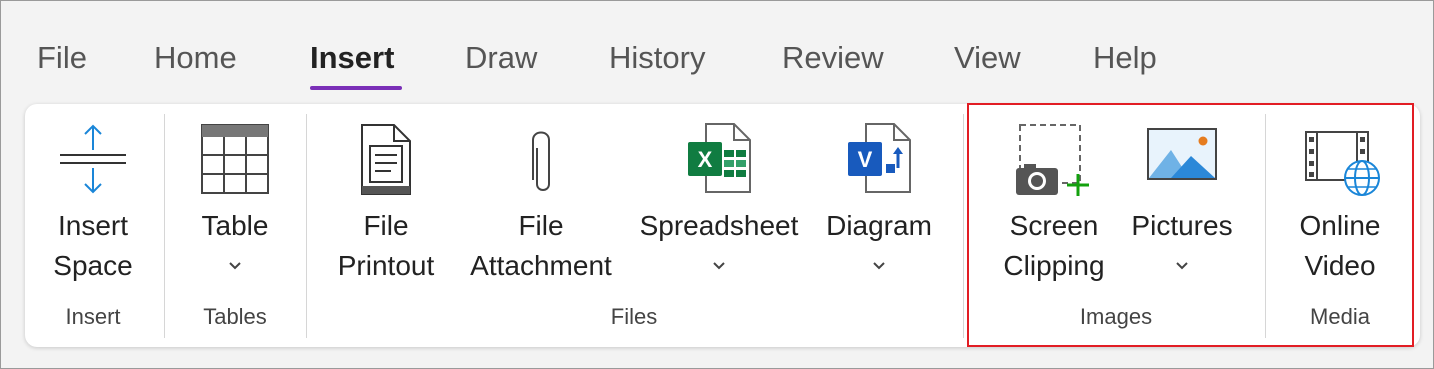 The image size is (1434, 369). I want to click on file-printout-label-line2: Printout, so click(386, 265).